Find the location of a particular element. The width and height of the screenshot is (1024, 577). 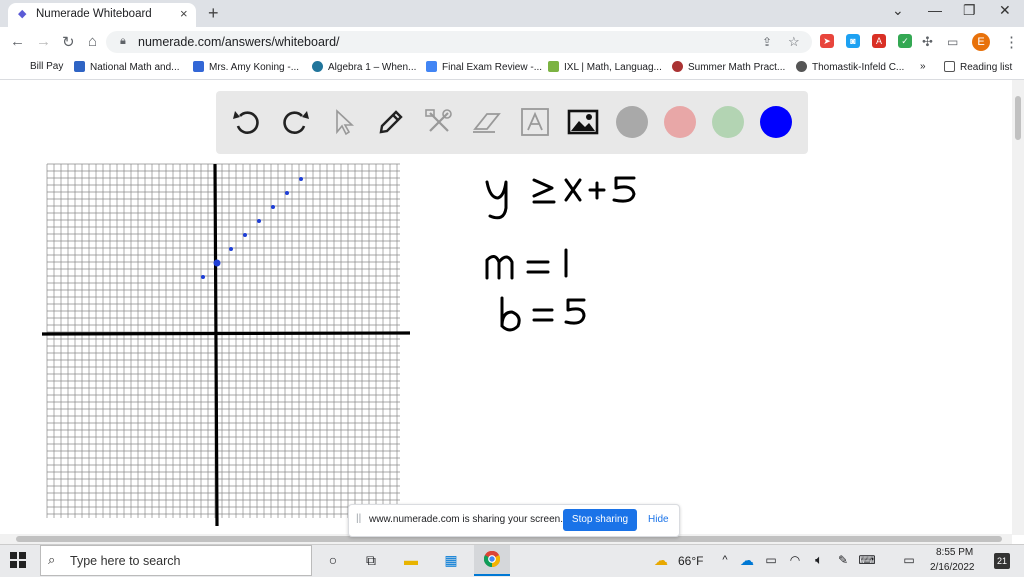

input-indicator-icon: ▭ is located at coordinates (909, 560).